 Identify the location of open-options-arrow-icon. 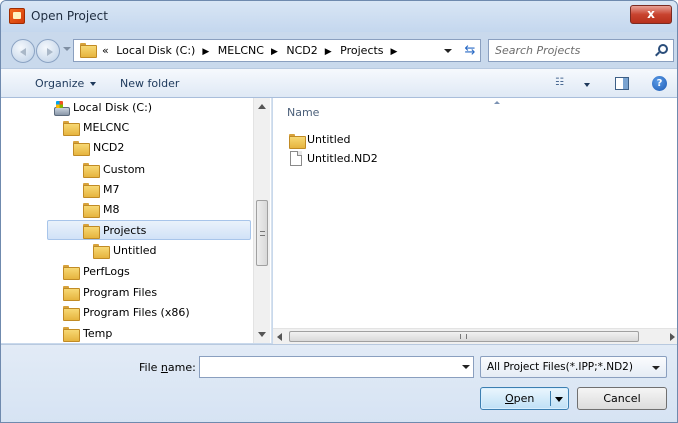
(559, 399).